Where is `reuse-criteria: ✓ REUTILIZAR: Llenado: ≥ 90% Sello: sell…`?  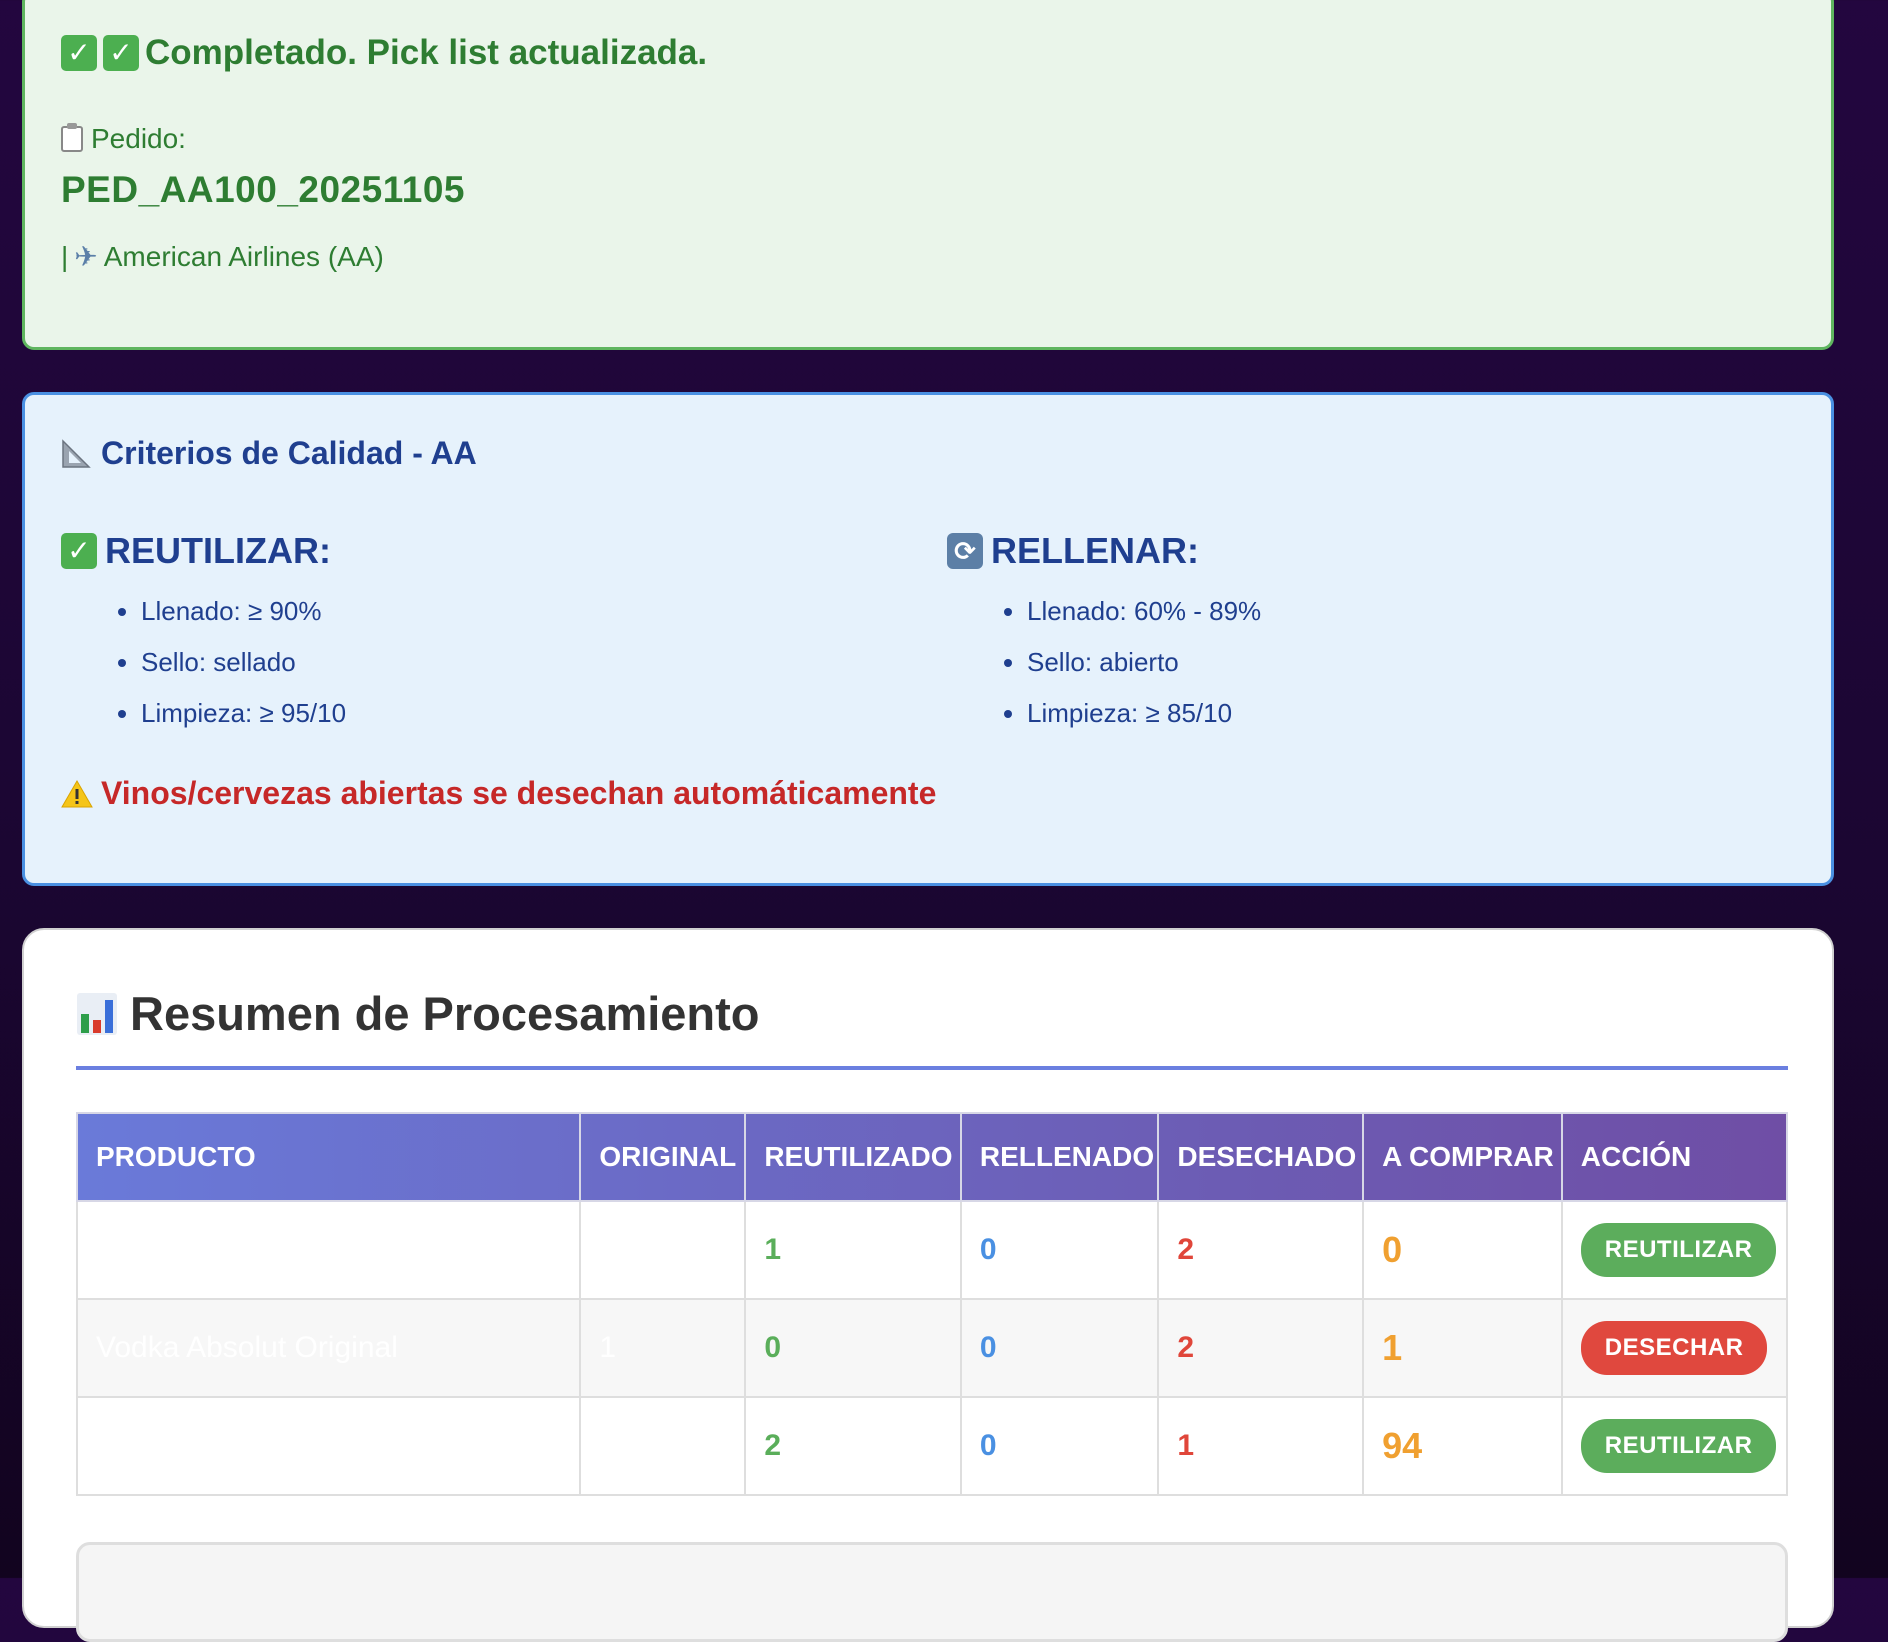 reuse-criteria: ✓ REUTILIZAR: Llenado: ≥ 90% Sello: sell… is located at coordinates (203, 640).